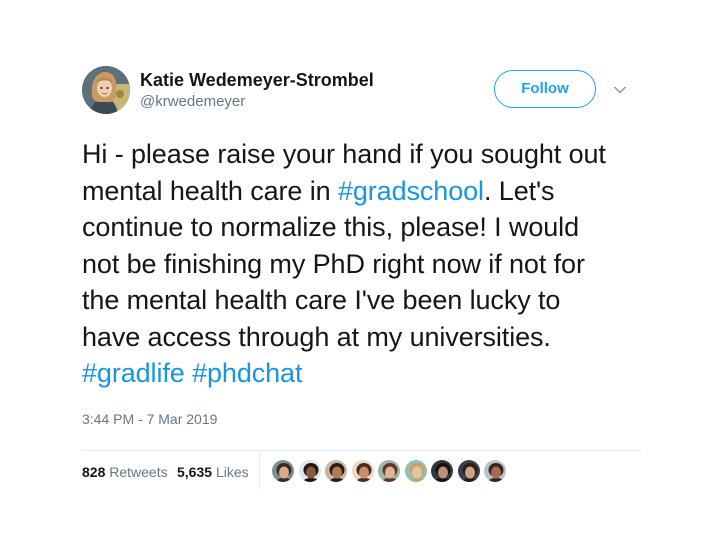 This screenshot has width=720, height=540. What do you see at coordinates (210, 190) in the screenshot?
I see `tweet-text-segment: mental health care in` at bounding box center [210, 190].